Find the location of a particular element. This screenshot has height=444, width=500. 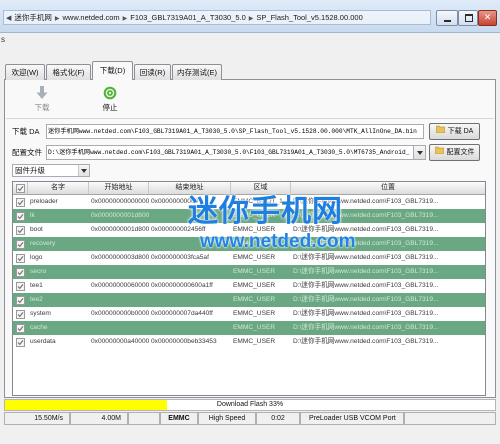

column-header-start-address: 开始地址 is located at coordinates (119, 188).